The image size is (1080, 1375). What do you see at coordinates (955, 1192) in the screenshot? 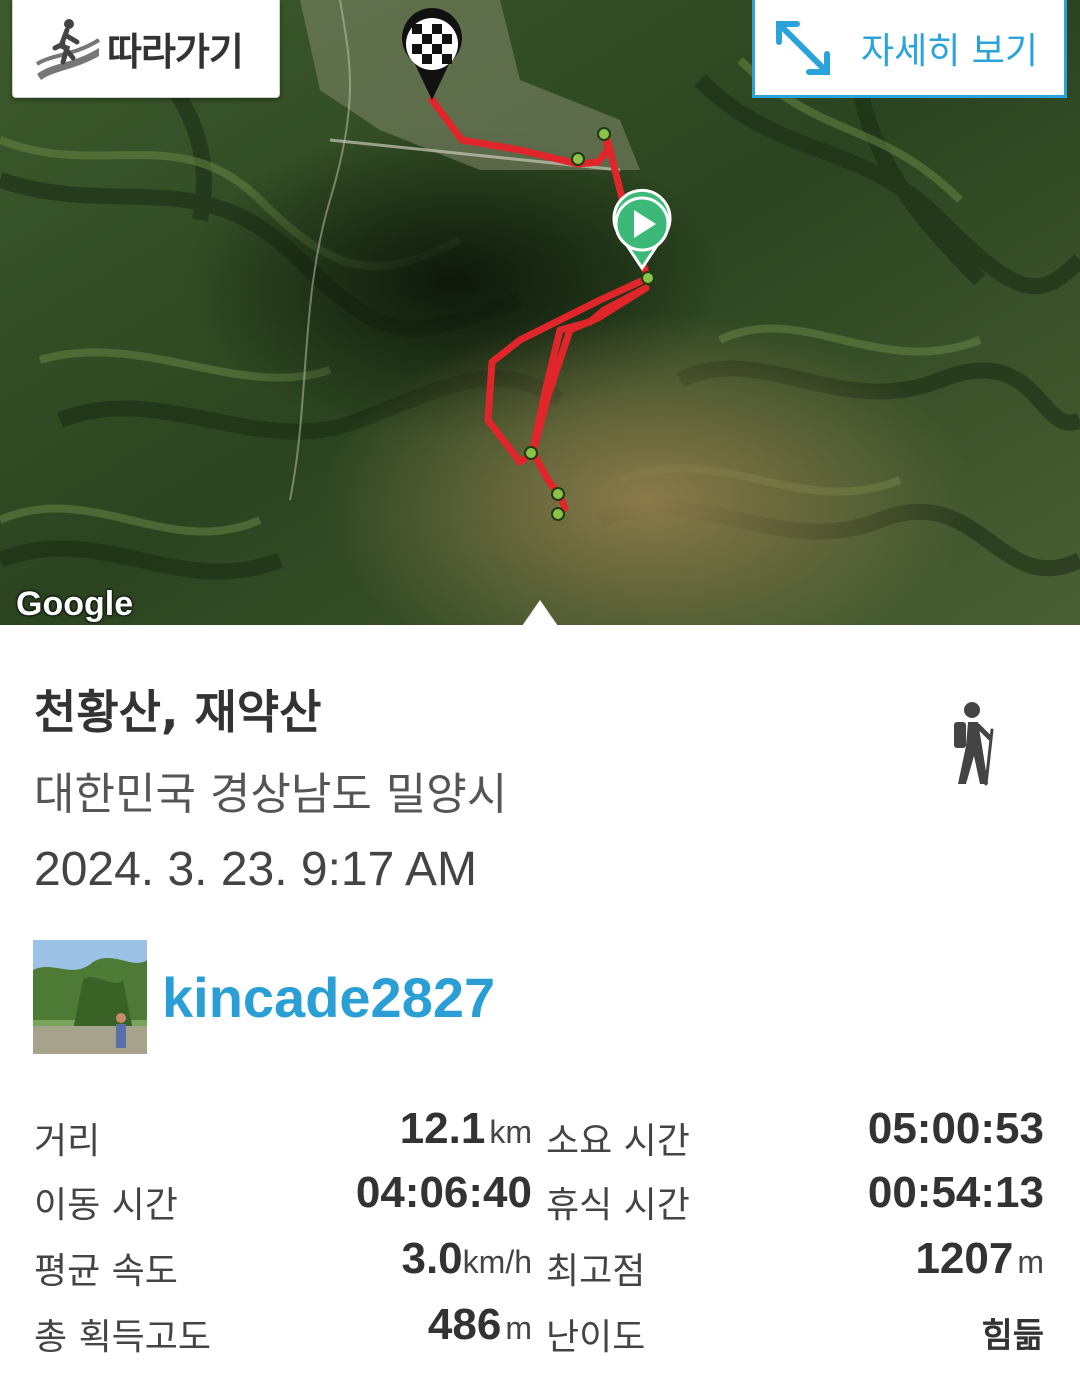
I see `rest-time-value: 00:54:13` at bounding box center [955, 1192].